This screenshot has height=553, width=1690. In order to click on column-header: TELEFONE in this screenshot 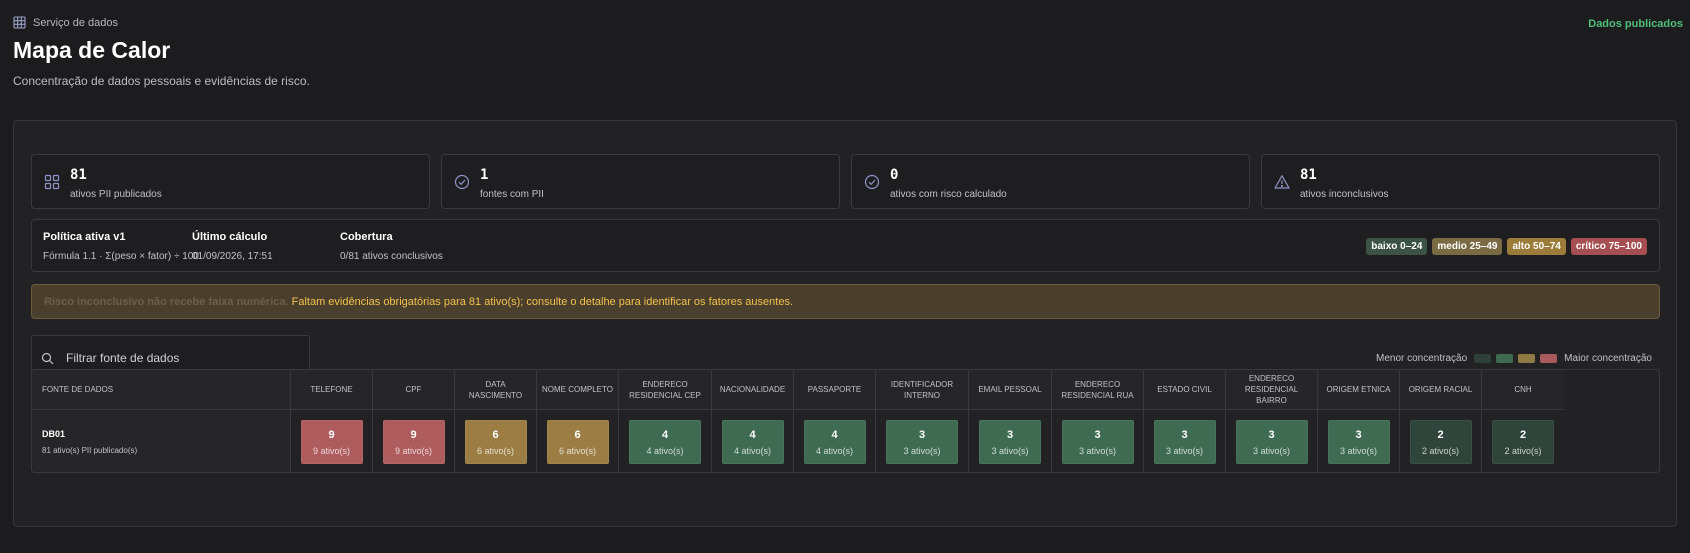, I will do `click(331, 390)`.